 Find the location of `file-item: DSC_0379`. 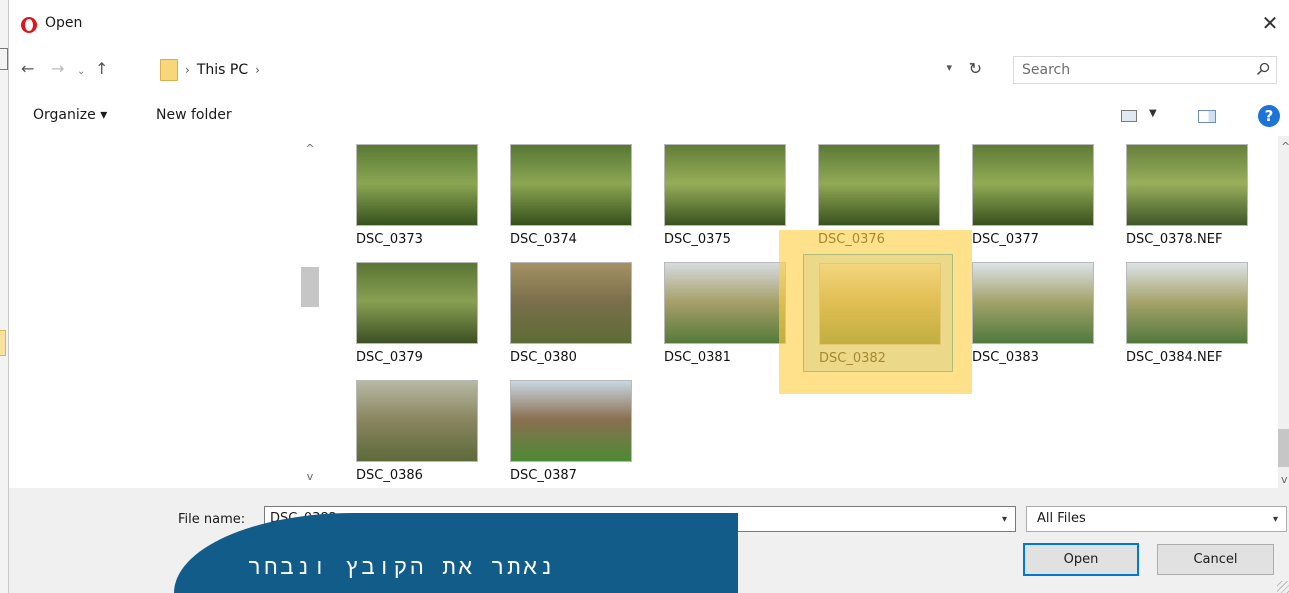

file-item: DSC_0379 is located at coordinates (416, 313).